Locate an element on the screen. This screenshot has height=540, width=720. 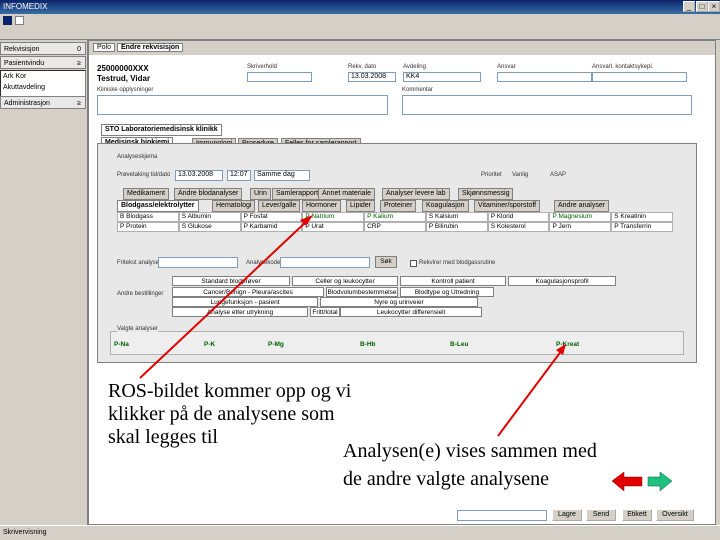
overlay-text-right1: Analysen(e) vises sammen med is located at coordinates (470, 451).